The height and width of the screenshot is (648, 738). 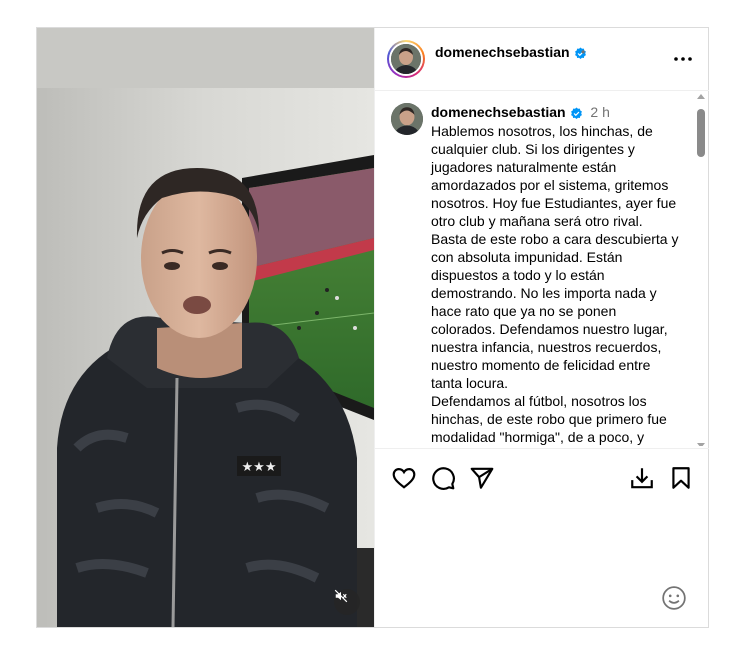 I want to click on emoji-picker-button, so click(x=674, y=598).